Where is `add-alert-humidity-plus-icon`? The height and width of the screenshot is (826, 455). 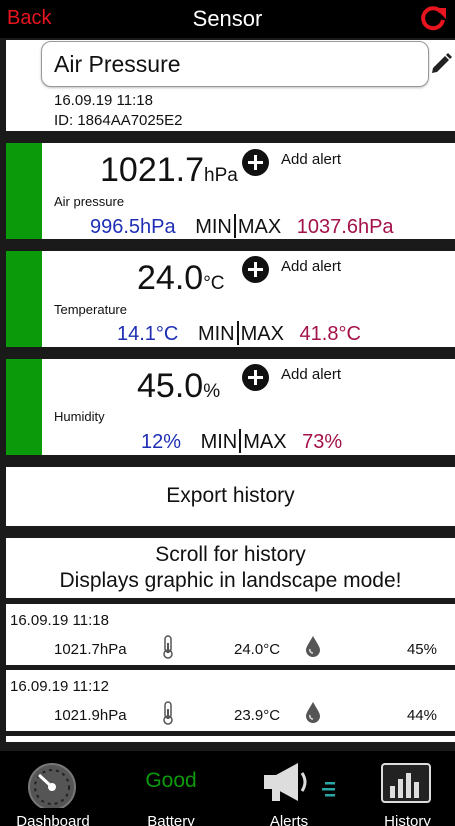
add-alert-humidity-plus-icon is located at coordinates (255, 377).